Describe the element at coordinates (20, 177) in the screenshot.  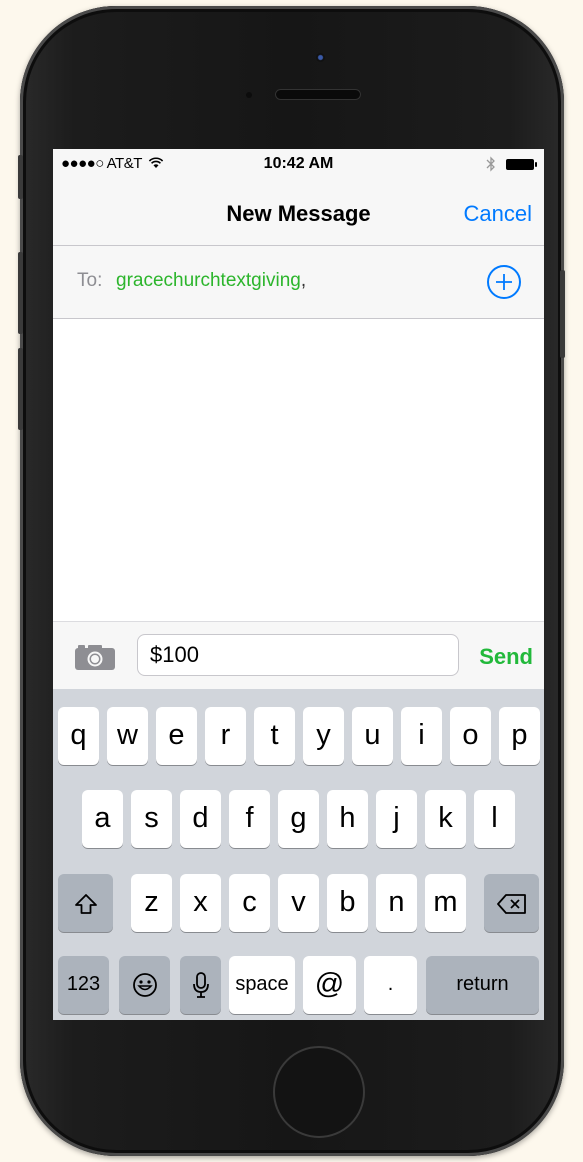
I see `mute-switch` at that location.